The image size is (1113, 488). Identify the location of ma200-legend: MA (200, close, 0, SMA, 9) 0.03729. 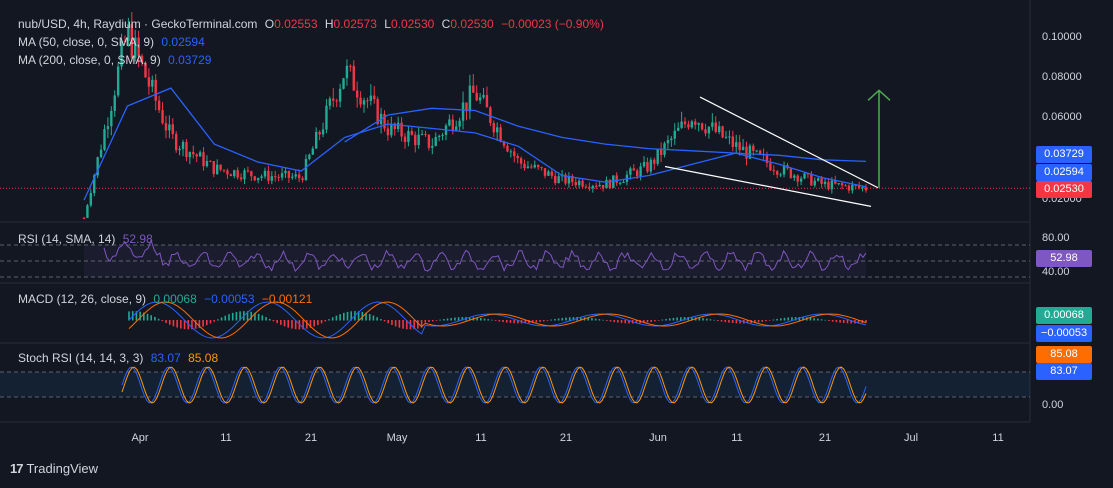
(116, 60).